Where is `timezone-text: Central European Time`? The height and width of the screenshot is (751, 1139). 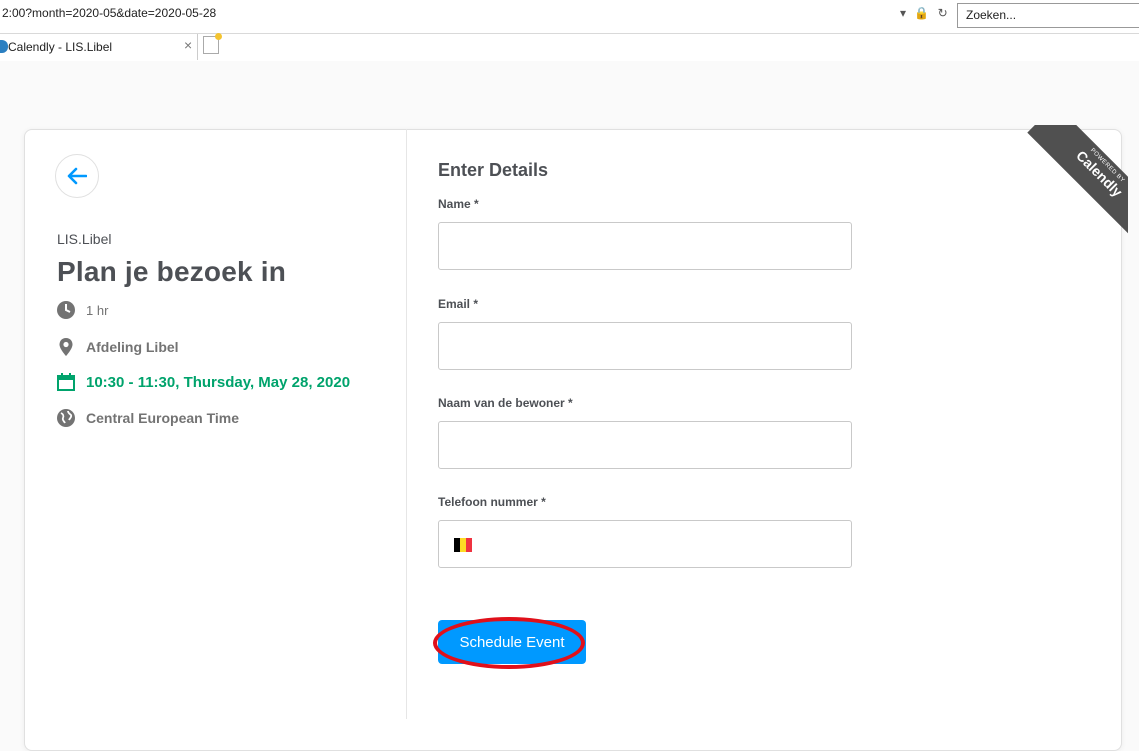
timezone-text: Central European Time is located at coordinates (163, 418).